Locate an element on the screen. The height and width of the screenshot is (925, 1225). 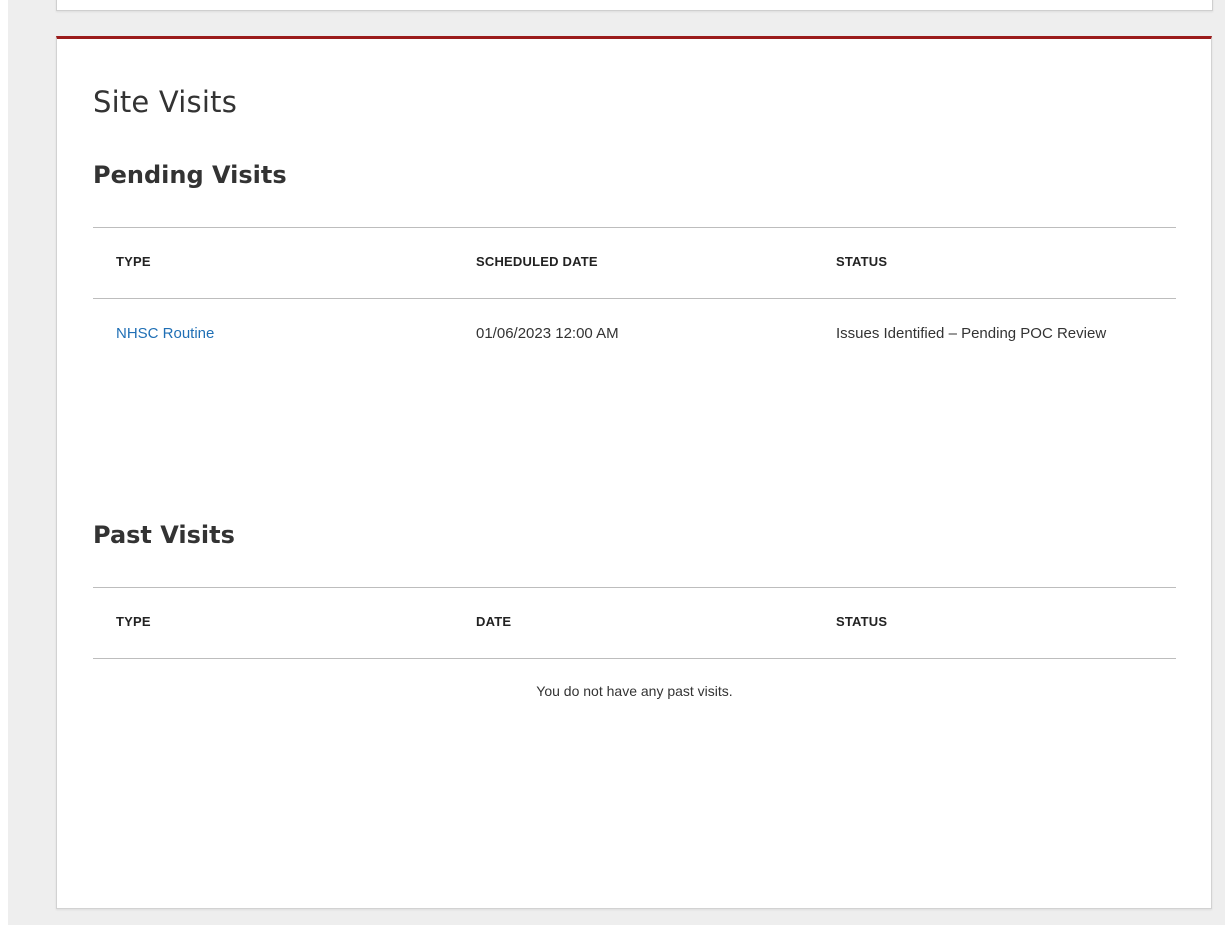
previous-card-edge is located at coordinates (634, 5).